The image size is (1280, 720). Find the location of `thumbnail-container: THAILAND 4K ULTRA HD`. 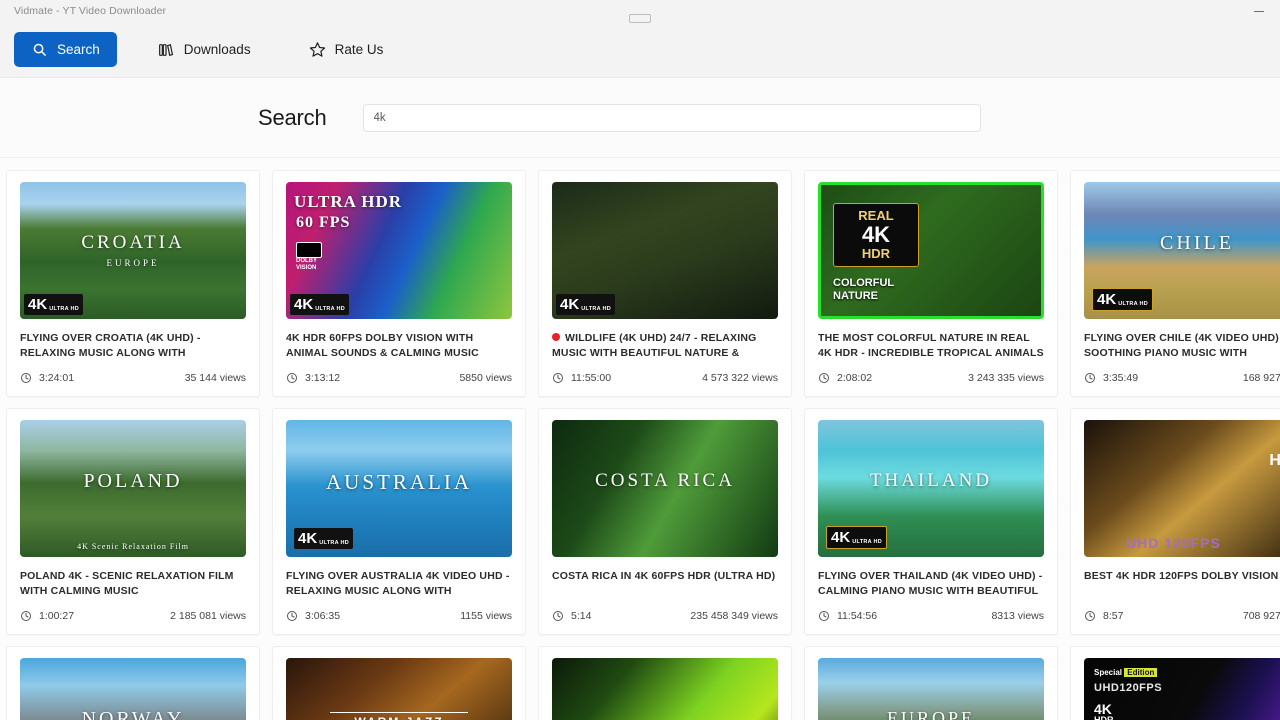

thumbnail-container: THAILAND 4K ULTRA HD is located at coordinates (931, 483).